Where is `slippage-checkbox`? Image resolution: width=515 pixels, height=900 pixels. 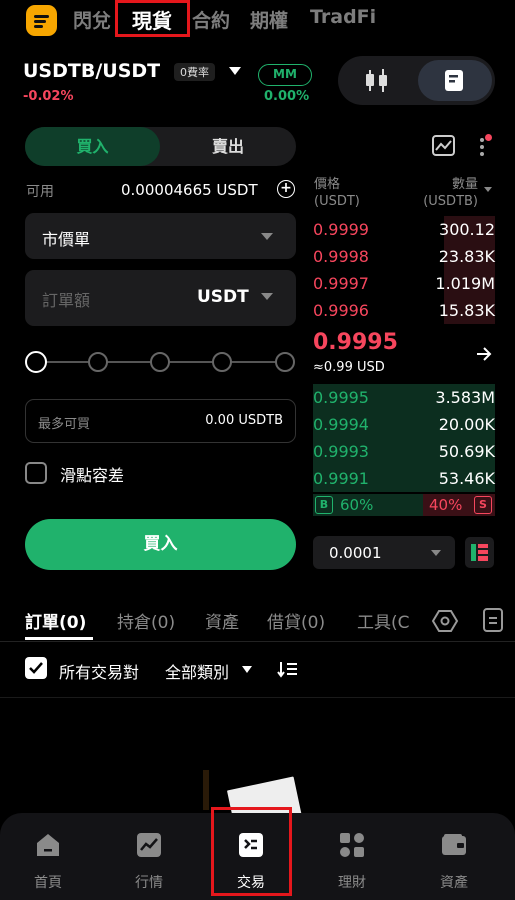 slippage-checkbox is located at coordinates (36, 473).